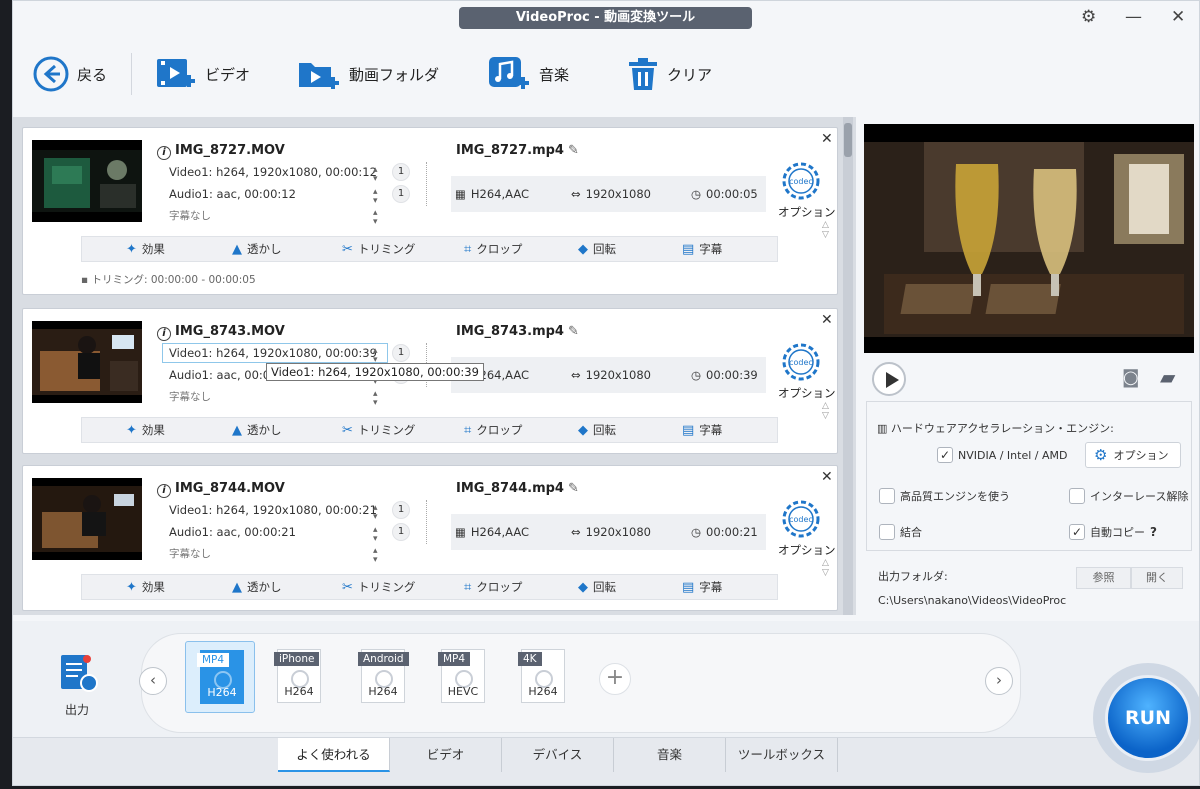  What do you see at coordinates (517, 488) in the screenshot?
I see `output-filename: IMG_8744.mp4 ✎` at bounding box center [517, 488].